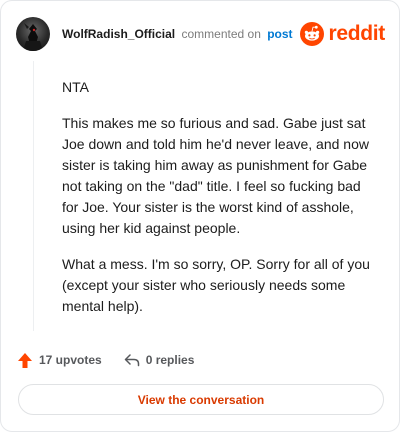 Image resolution: width=400 pixels, height=432 pixels. I want to click on comment-meta: WolfRadish_Official commented on post, so click(177, 34).